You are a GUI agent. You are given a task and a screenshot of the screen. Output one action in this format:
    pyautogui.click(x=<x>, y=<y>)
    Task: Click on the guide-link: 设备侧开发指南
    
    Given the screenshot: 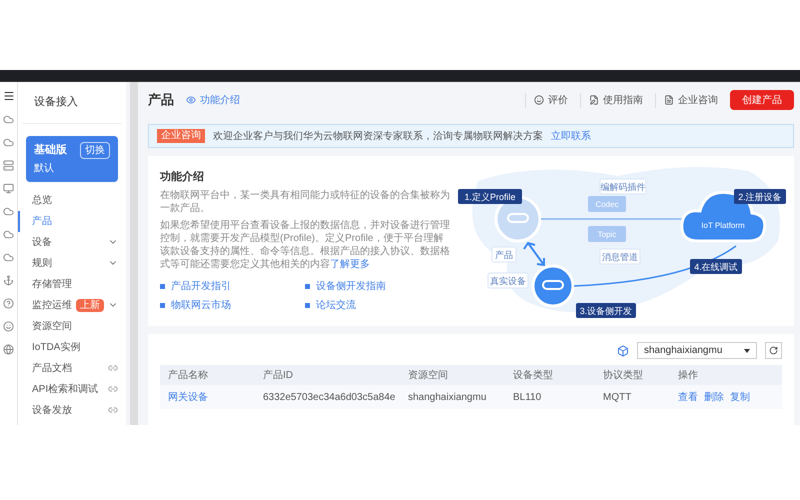 What is the action you would take?
    pyautogui.click(x=377, y=286)
    